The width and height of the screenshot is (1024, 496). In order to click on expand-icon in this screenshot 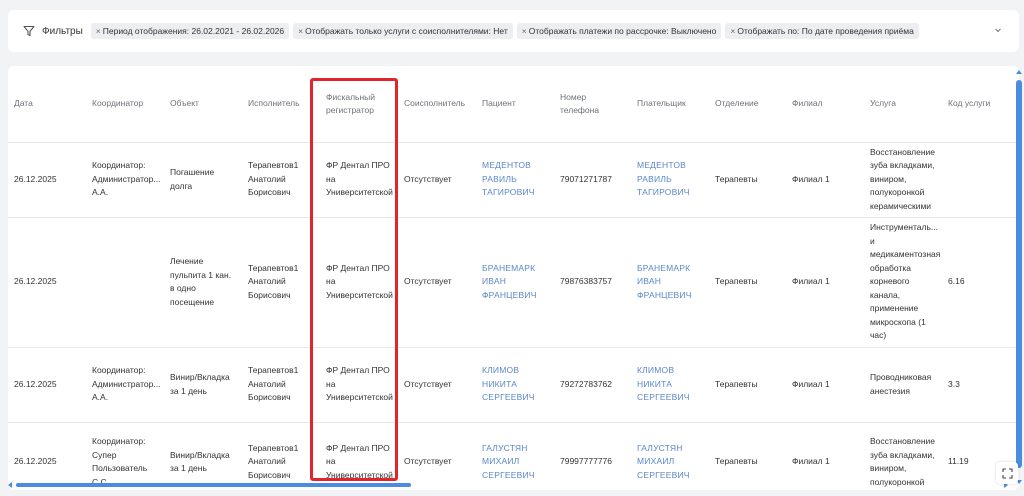, I will do `click(1007, 473)`.